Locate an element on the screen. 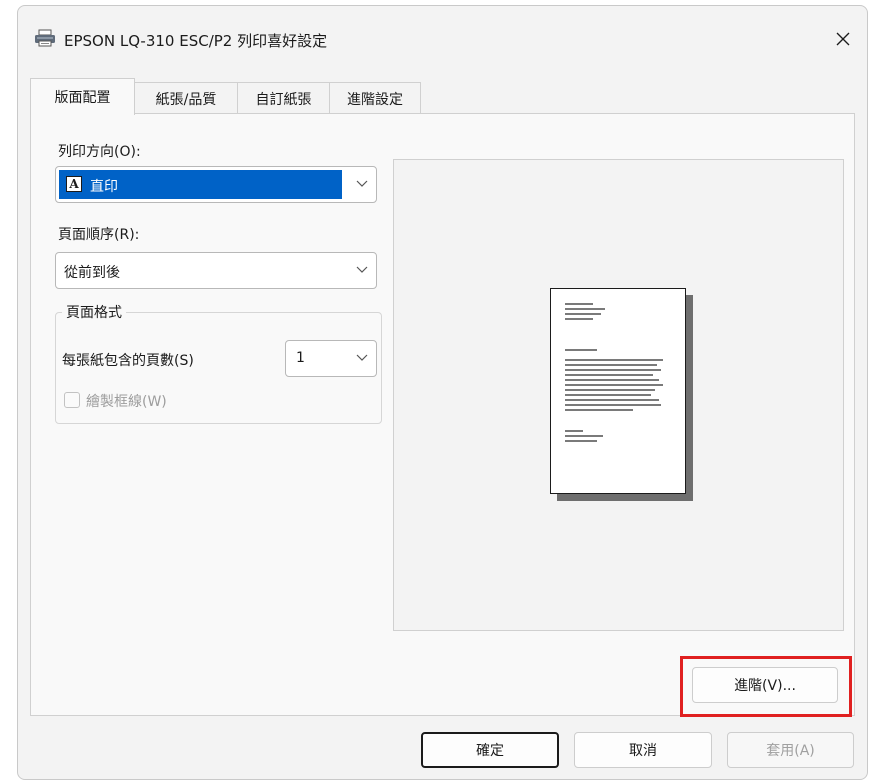 The image size is (877, 784). tab-layout: 版面配置 is located at coordinates (82, 96).